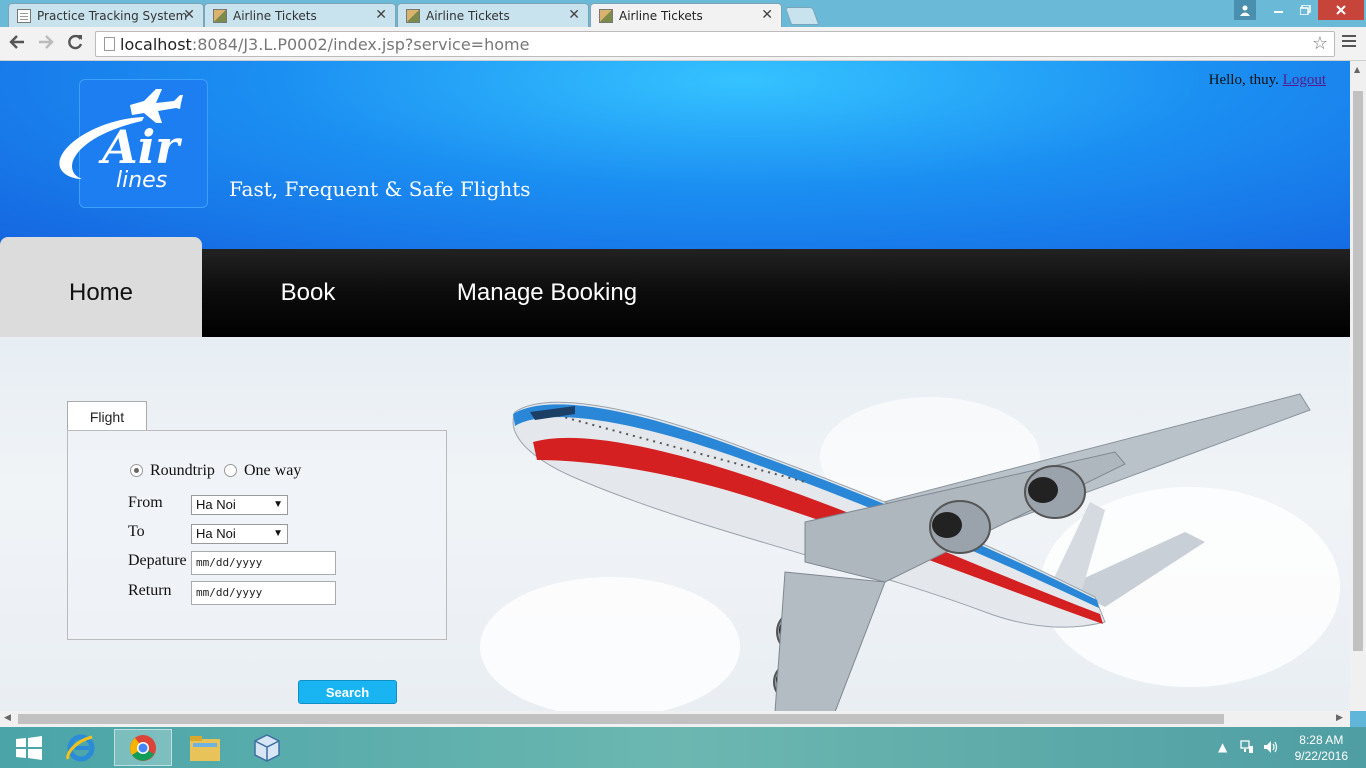 The width and height of the screenshot is (1366, 768). What do you see at coordinates (263, 563) in the screenshot?
I see `departure-date-input: mm/dd/yyyy` at bounding box center [263, 563].